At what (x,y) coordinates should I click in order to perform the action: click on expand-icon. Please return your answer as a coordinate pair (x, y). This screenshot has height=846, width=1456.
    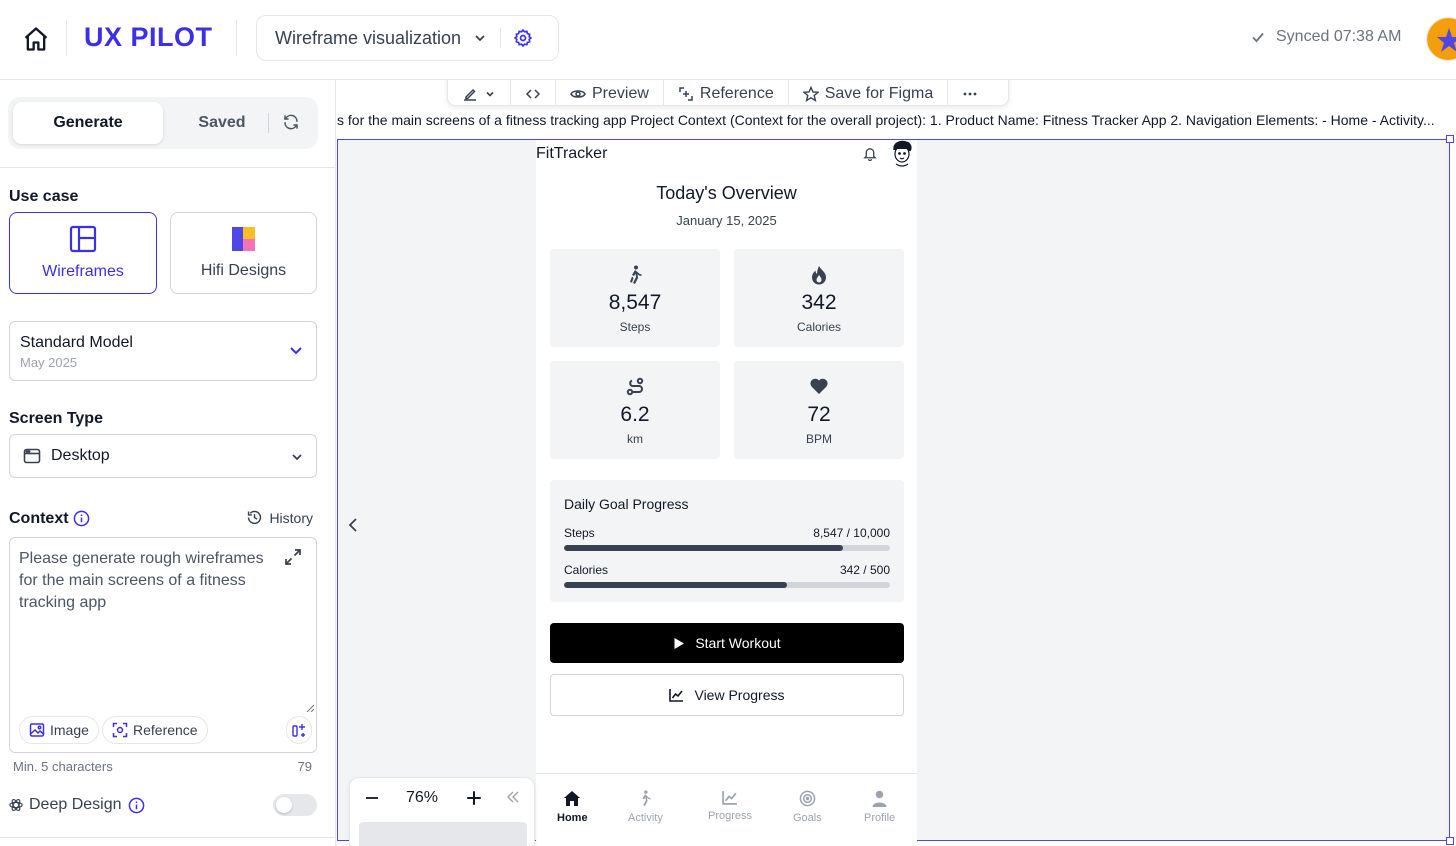
    Looking at the image, I should click on (293, 557).